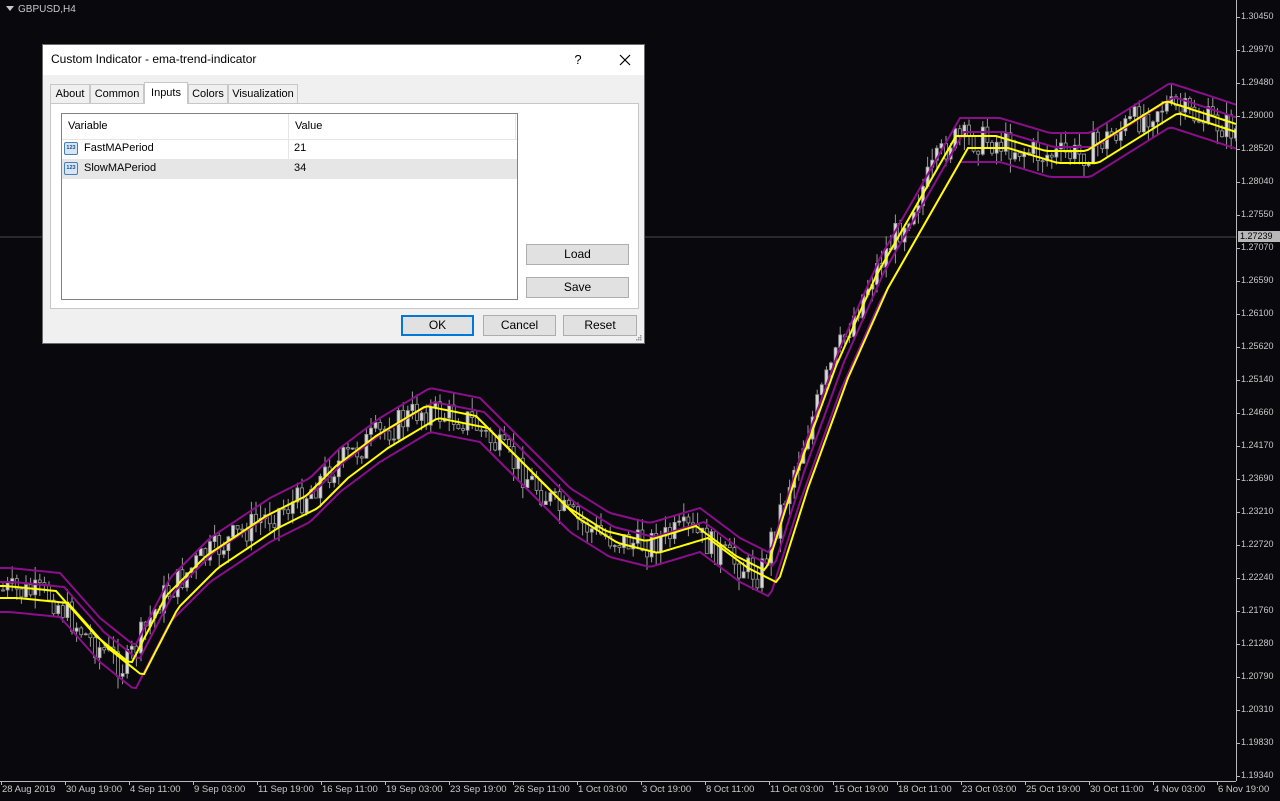  Describe the element at coordinates (1257, 676) in the screenshot. I see `price-tick-label: 1.20790` at that location.